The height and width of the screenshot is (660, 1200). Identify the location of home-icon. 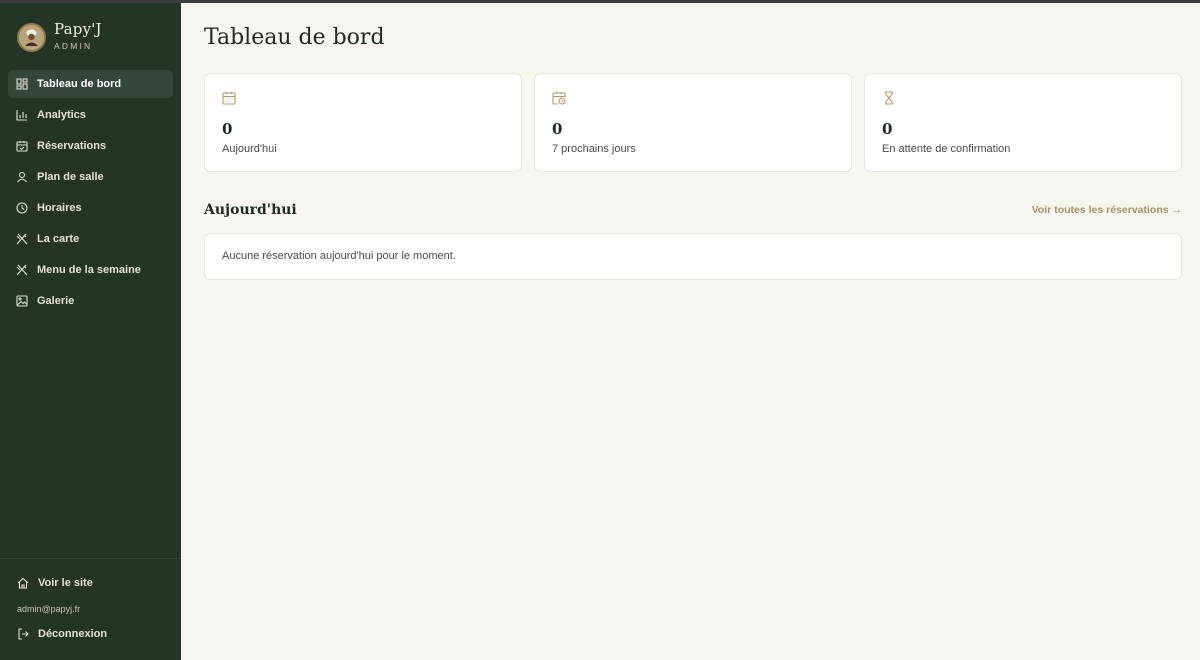
(23, 583).